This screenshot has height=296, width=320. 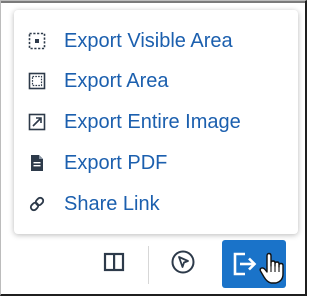 I want to click on navigation-button, so click(x=183, y=264).